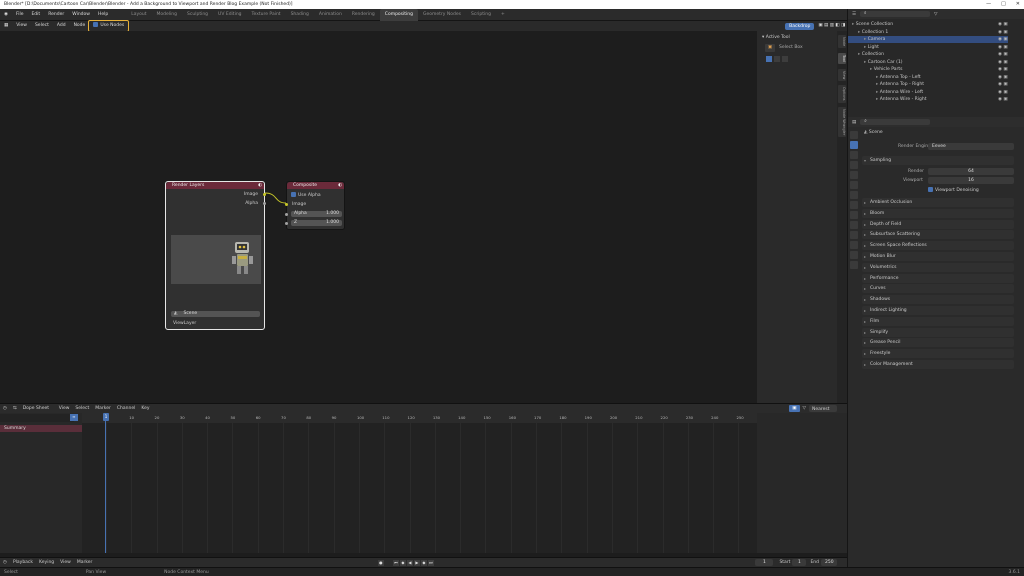 This screenshot has width=1024, height=576. I want to click on alpha-field: Alpha 1.000, so click(316, 214).